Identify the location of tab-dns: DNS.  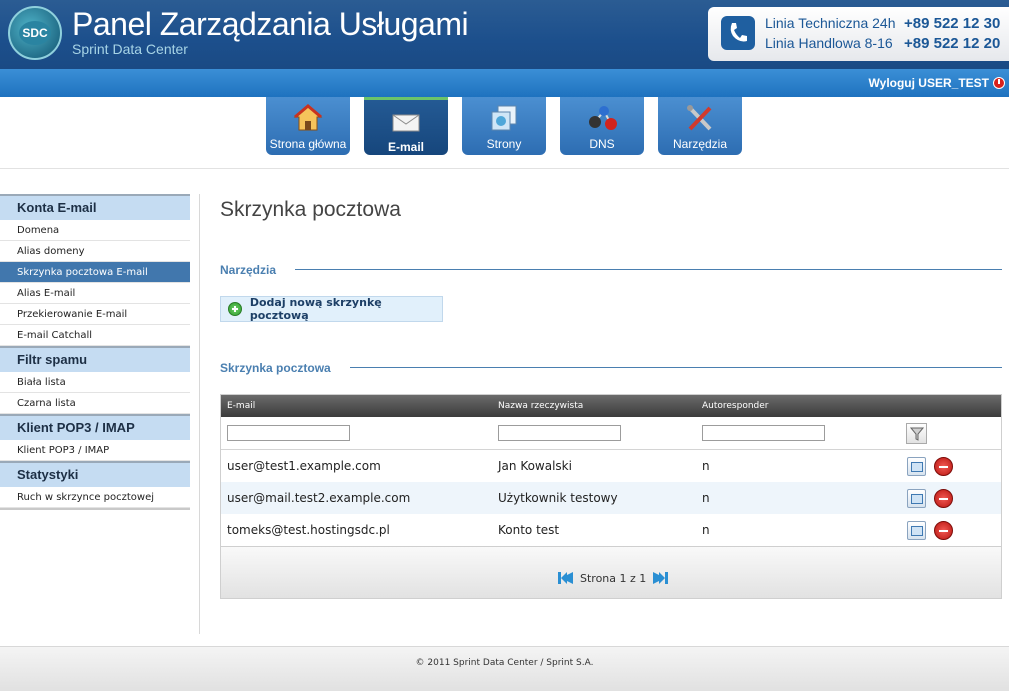
(602, 126).